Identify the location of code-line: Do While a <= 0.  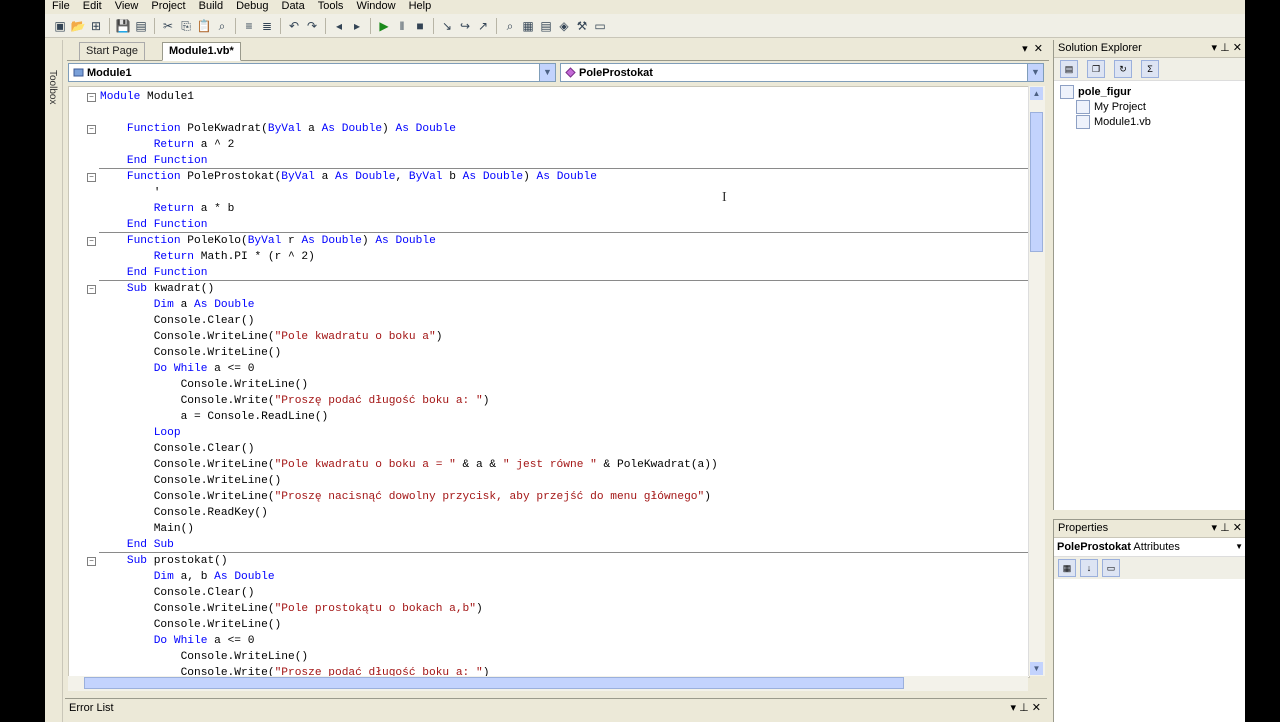
(549, 641).